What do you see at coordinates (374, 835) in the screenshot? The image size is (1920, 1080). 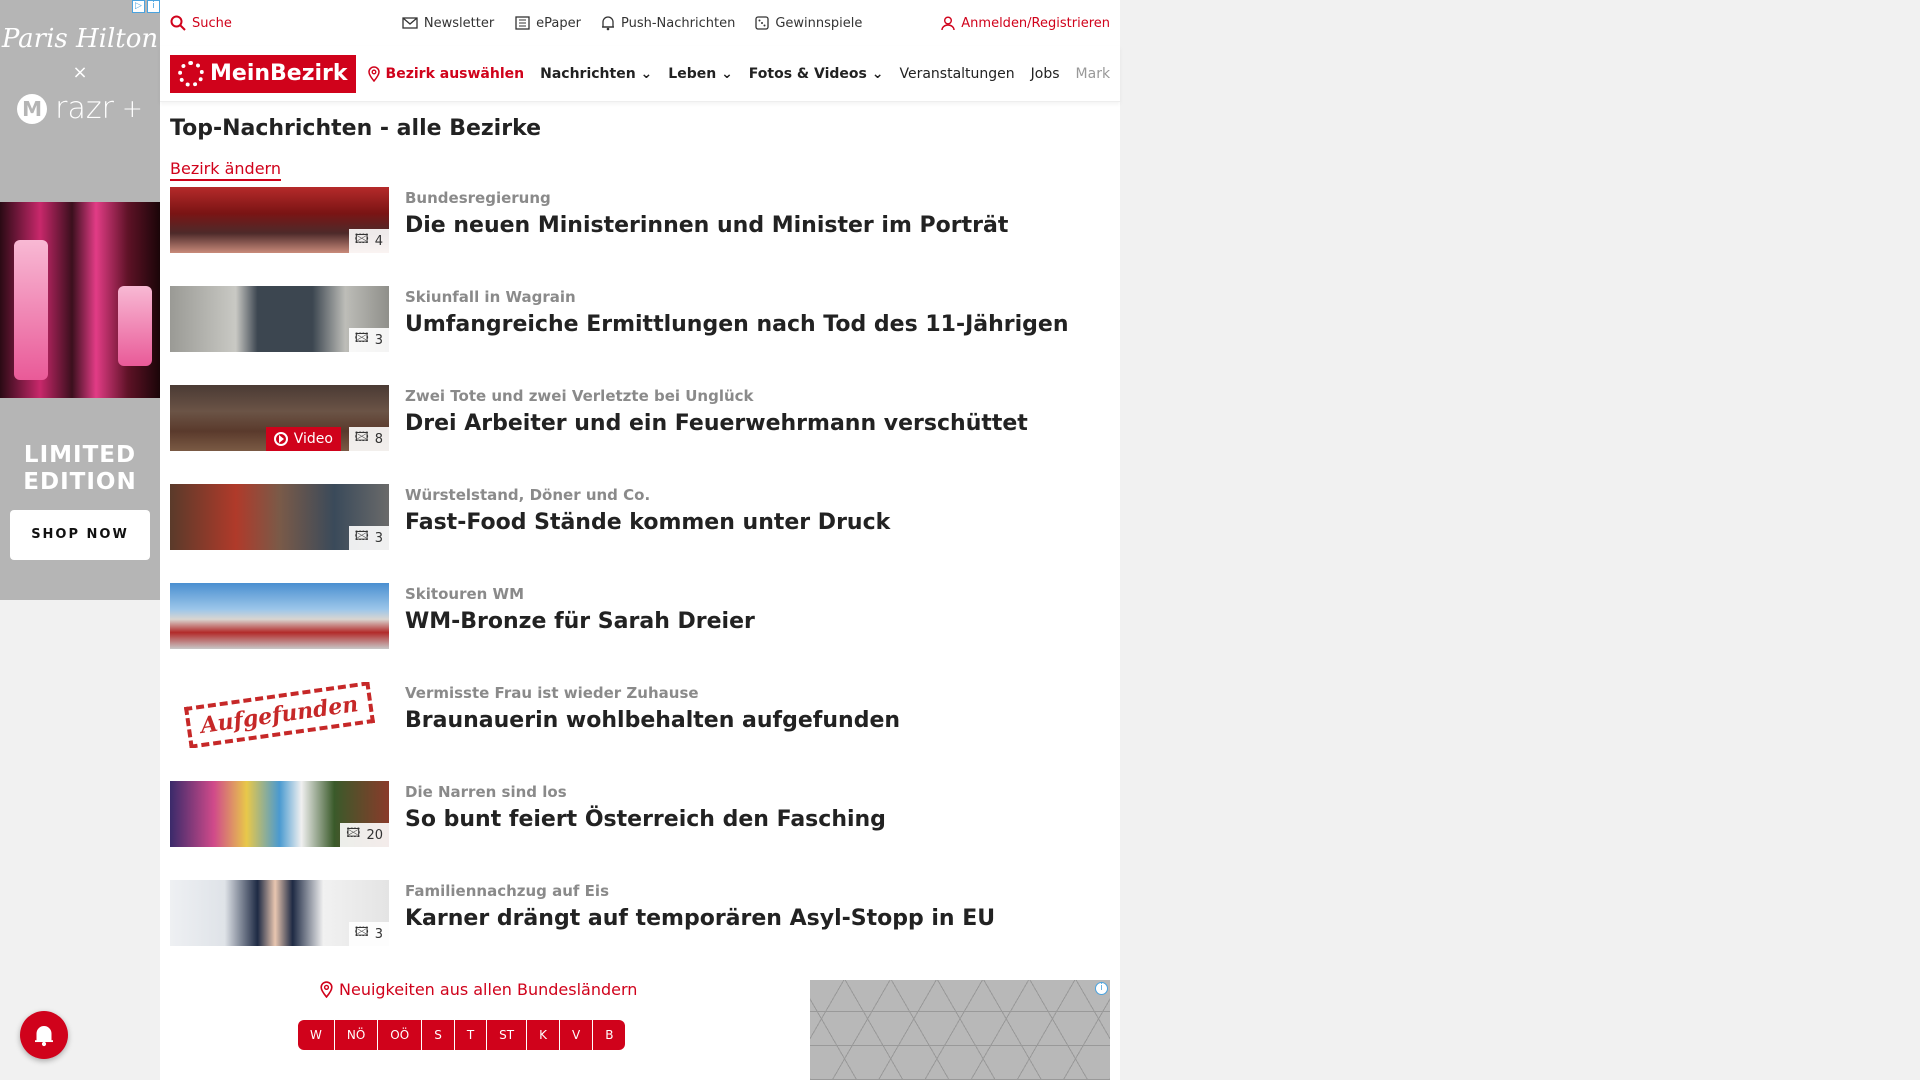 I see `image-count: 20` at bounding box center [374, 835].